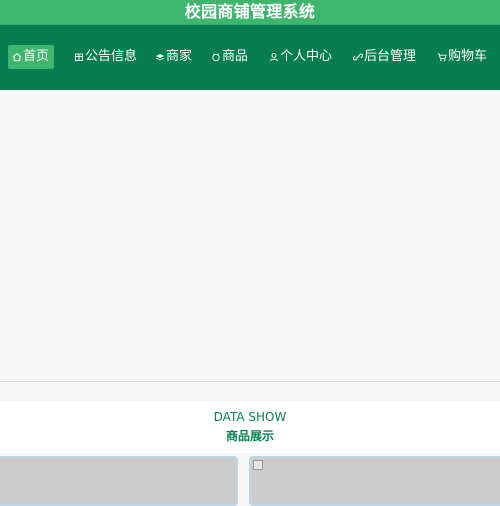 The height and width of the screenshot is (506, 500). I want to click on site-title: 校园商铺管理系统, so click(250, 11).